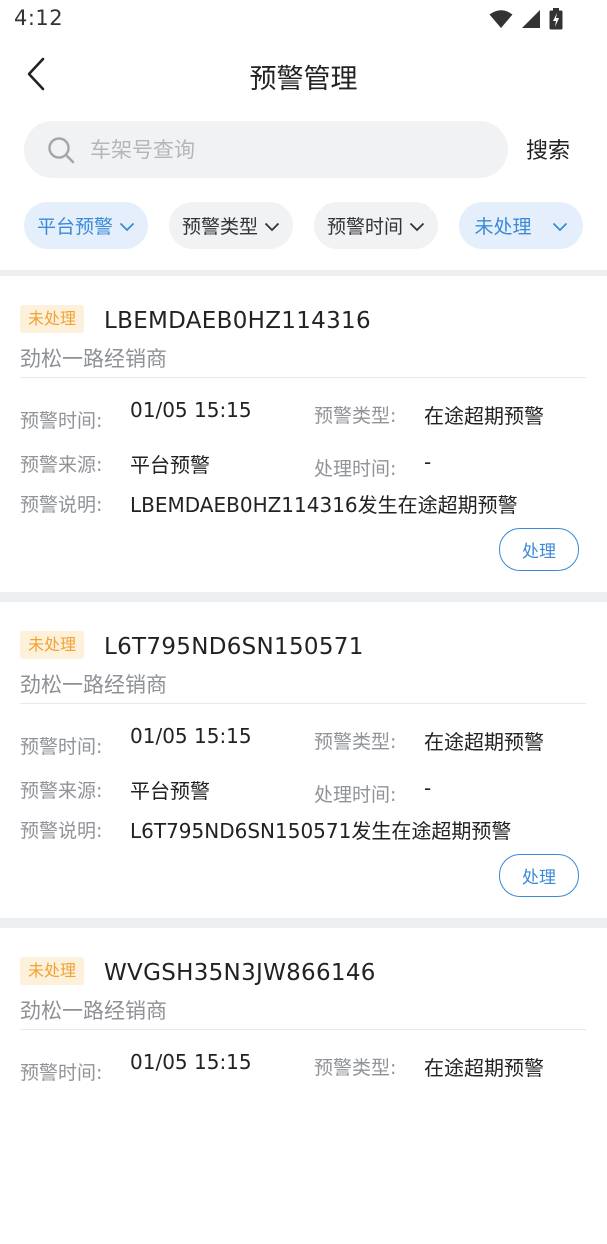 The height and width of the screenshot is (1244, 607). What do you see at coordinates (556, 21) in the screenshot?
I see `battery-icon` at bounding box center [556, 21].